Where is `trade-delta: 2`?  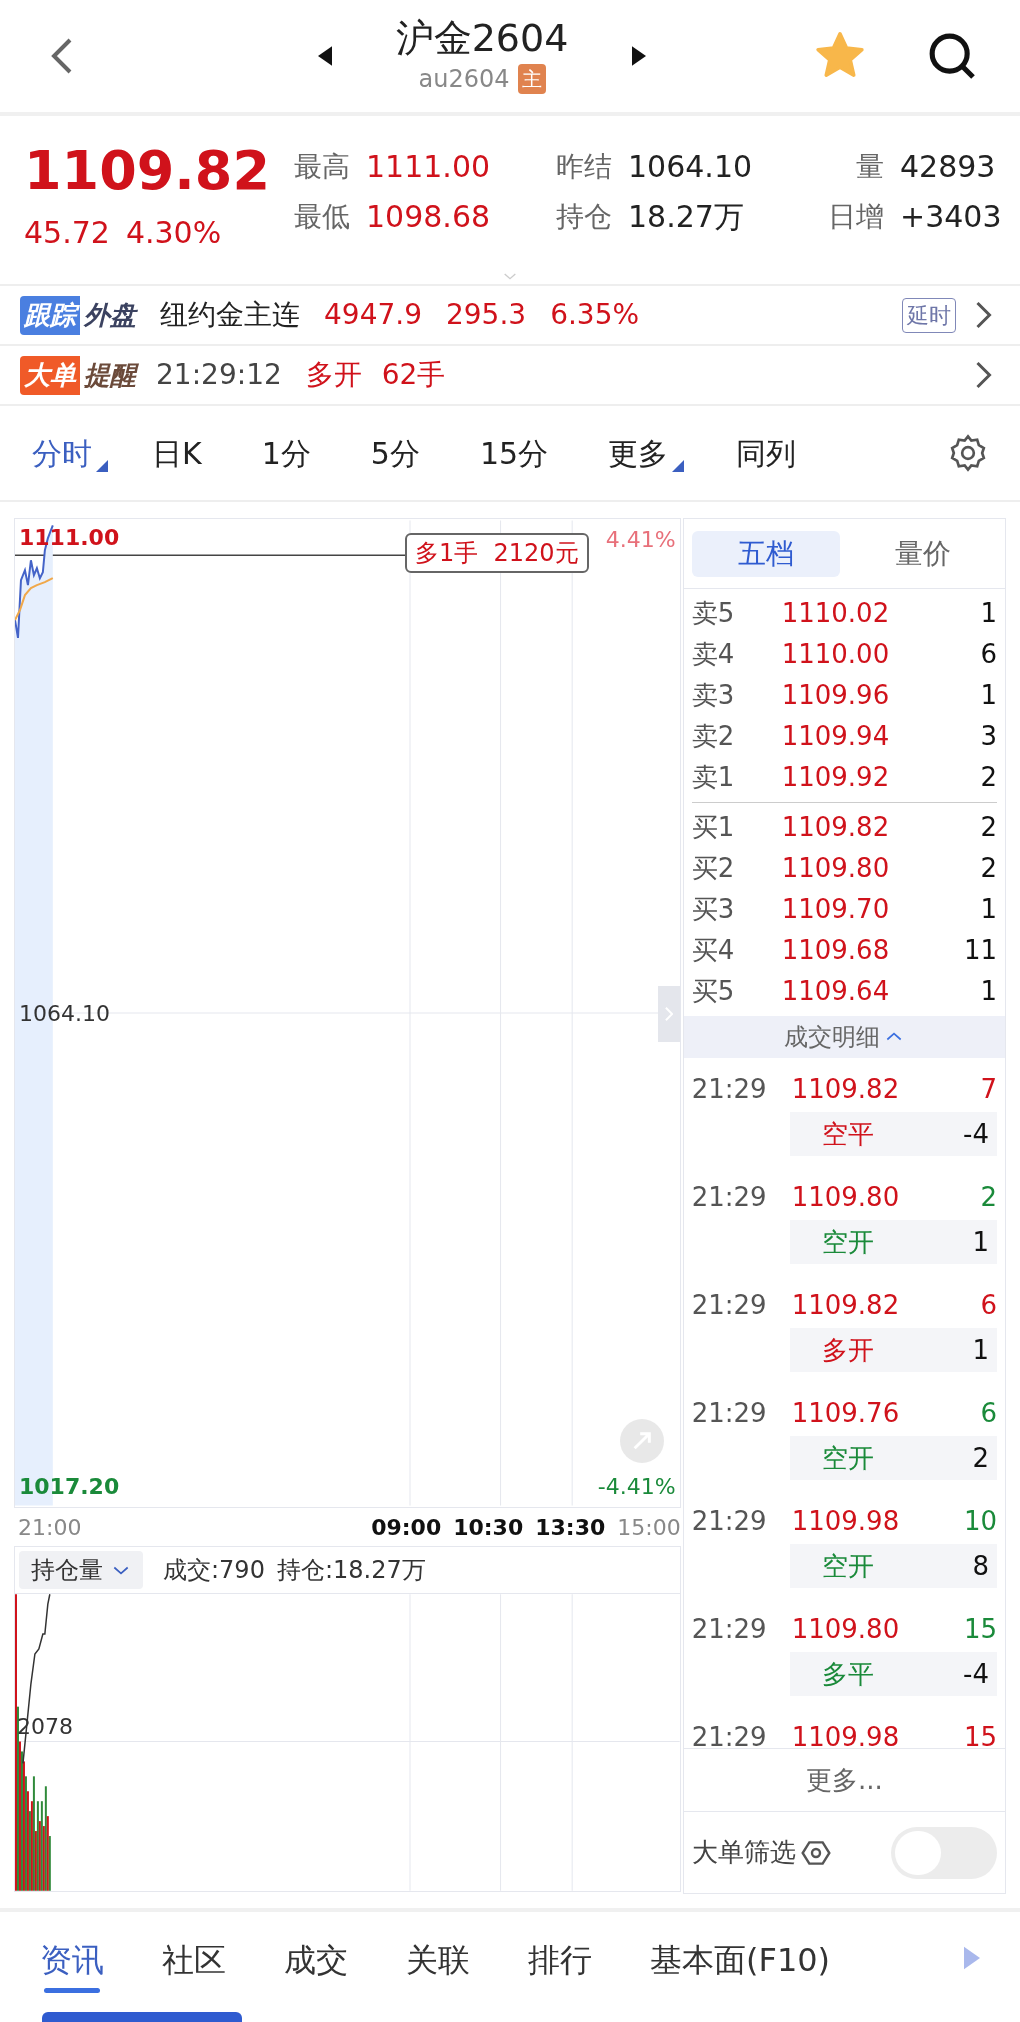 trade-delta: 2 is located at coordinates (980, 1458).